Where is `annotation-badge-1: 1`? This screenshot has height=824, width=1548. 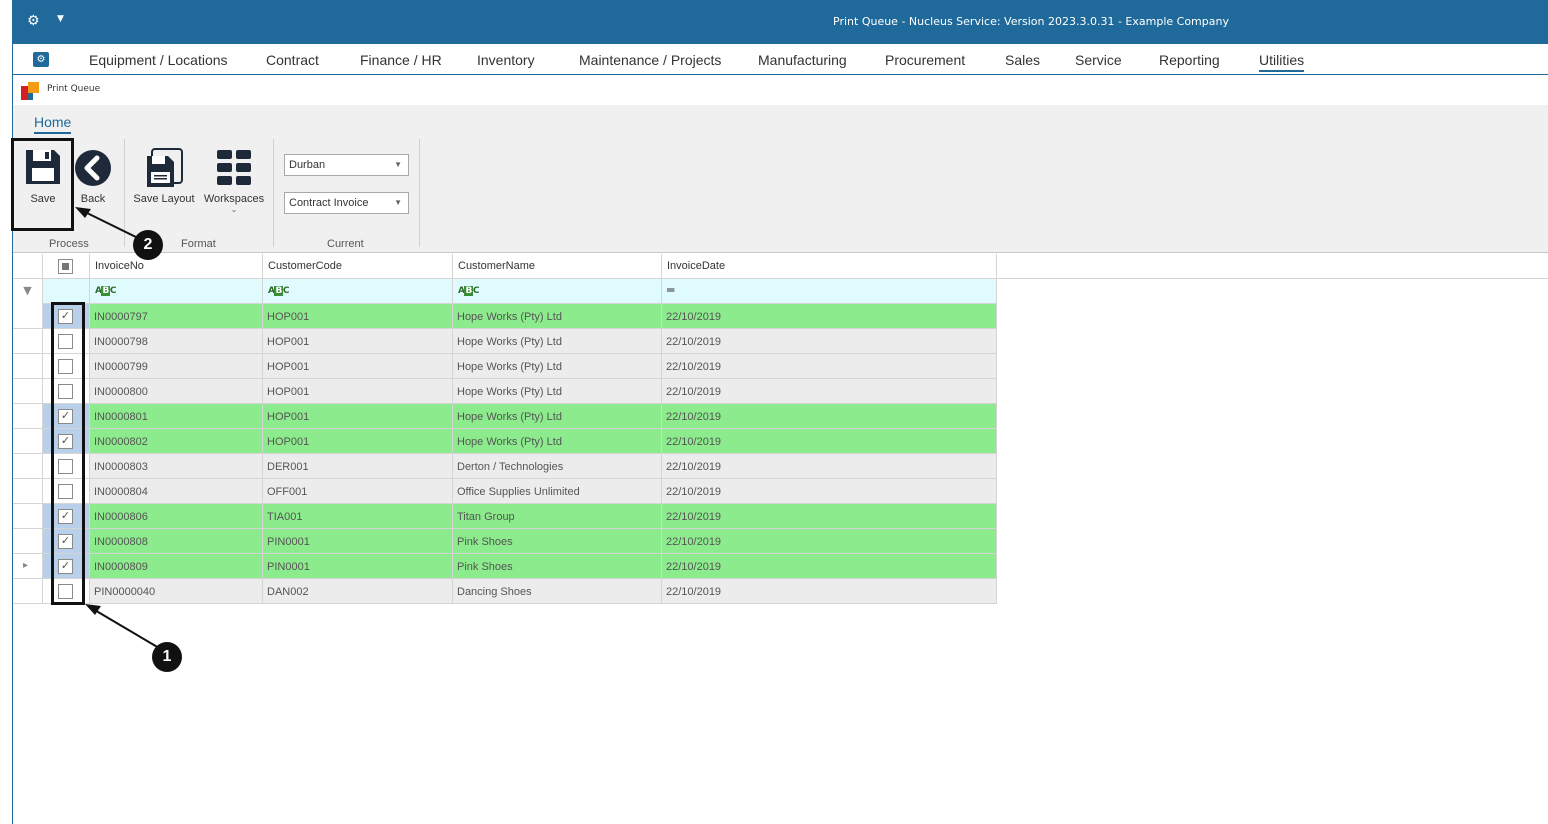 annotation-badge-1: 1 is located at coordinates (167, 657).